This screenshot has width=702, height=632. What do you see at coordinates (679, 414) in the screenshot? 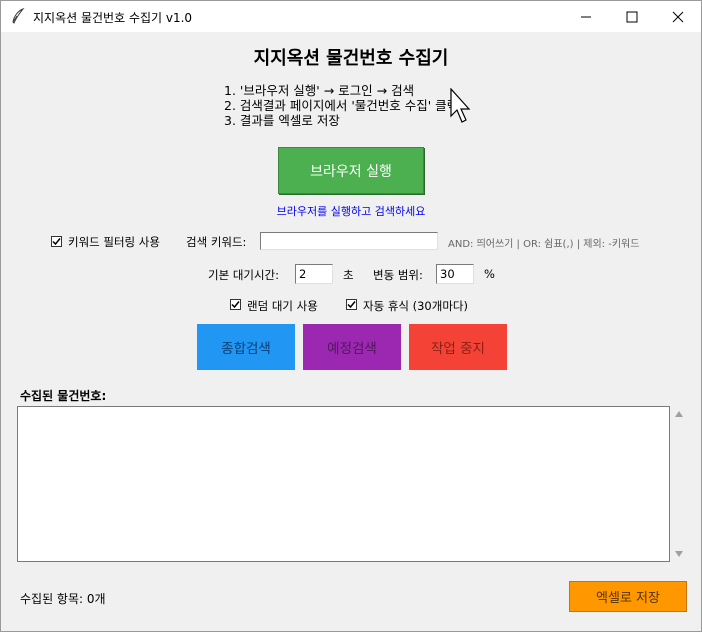
I see `scroll-up-icon` at bounding box center [679, 414].